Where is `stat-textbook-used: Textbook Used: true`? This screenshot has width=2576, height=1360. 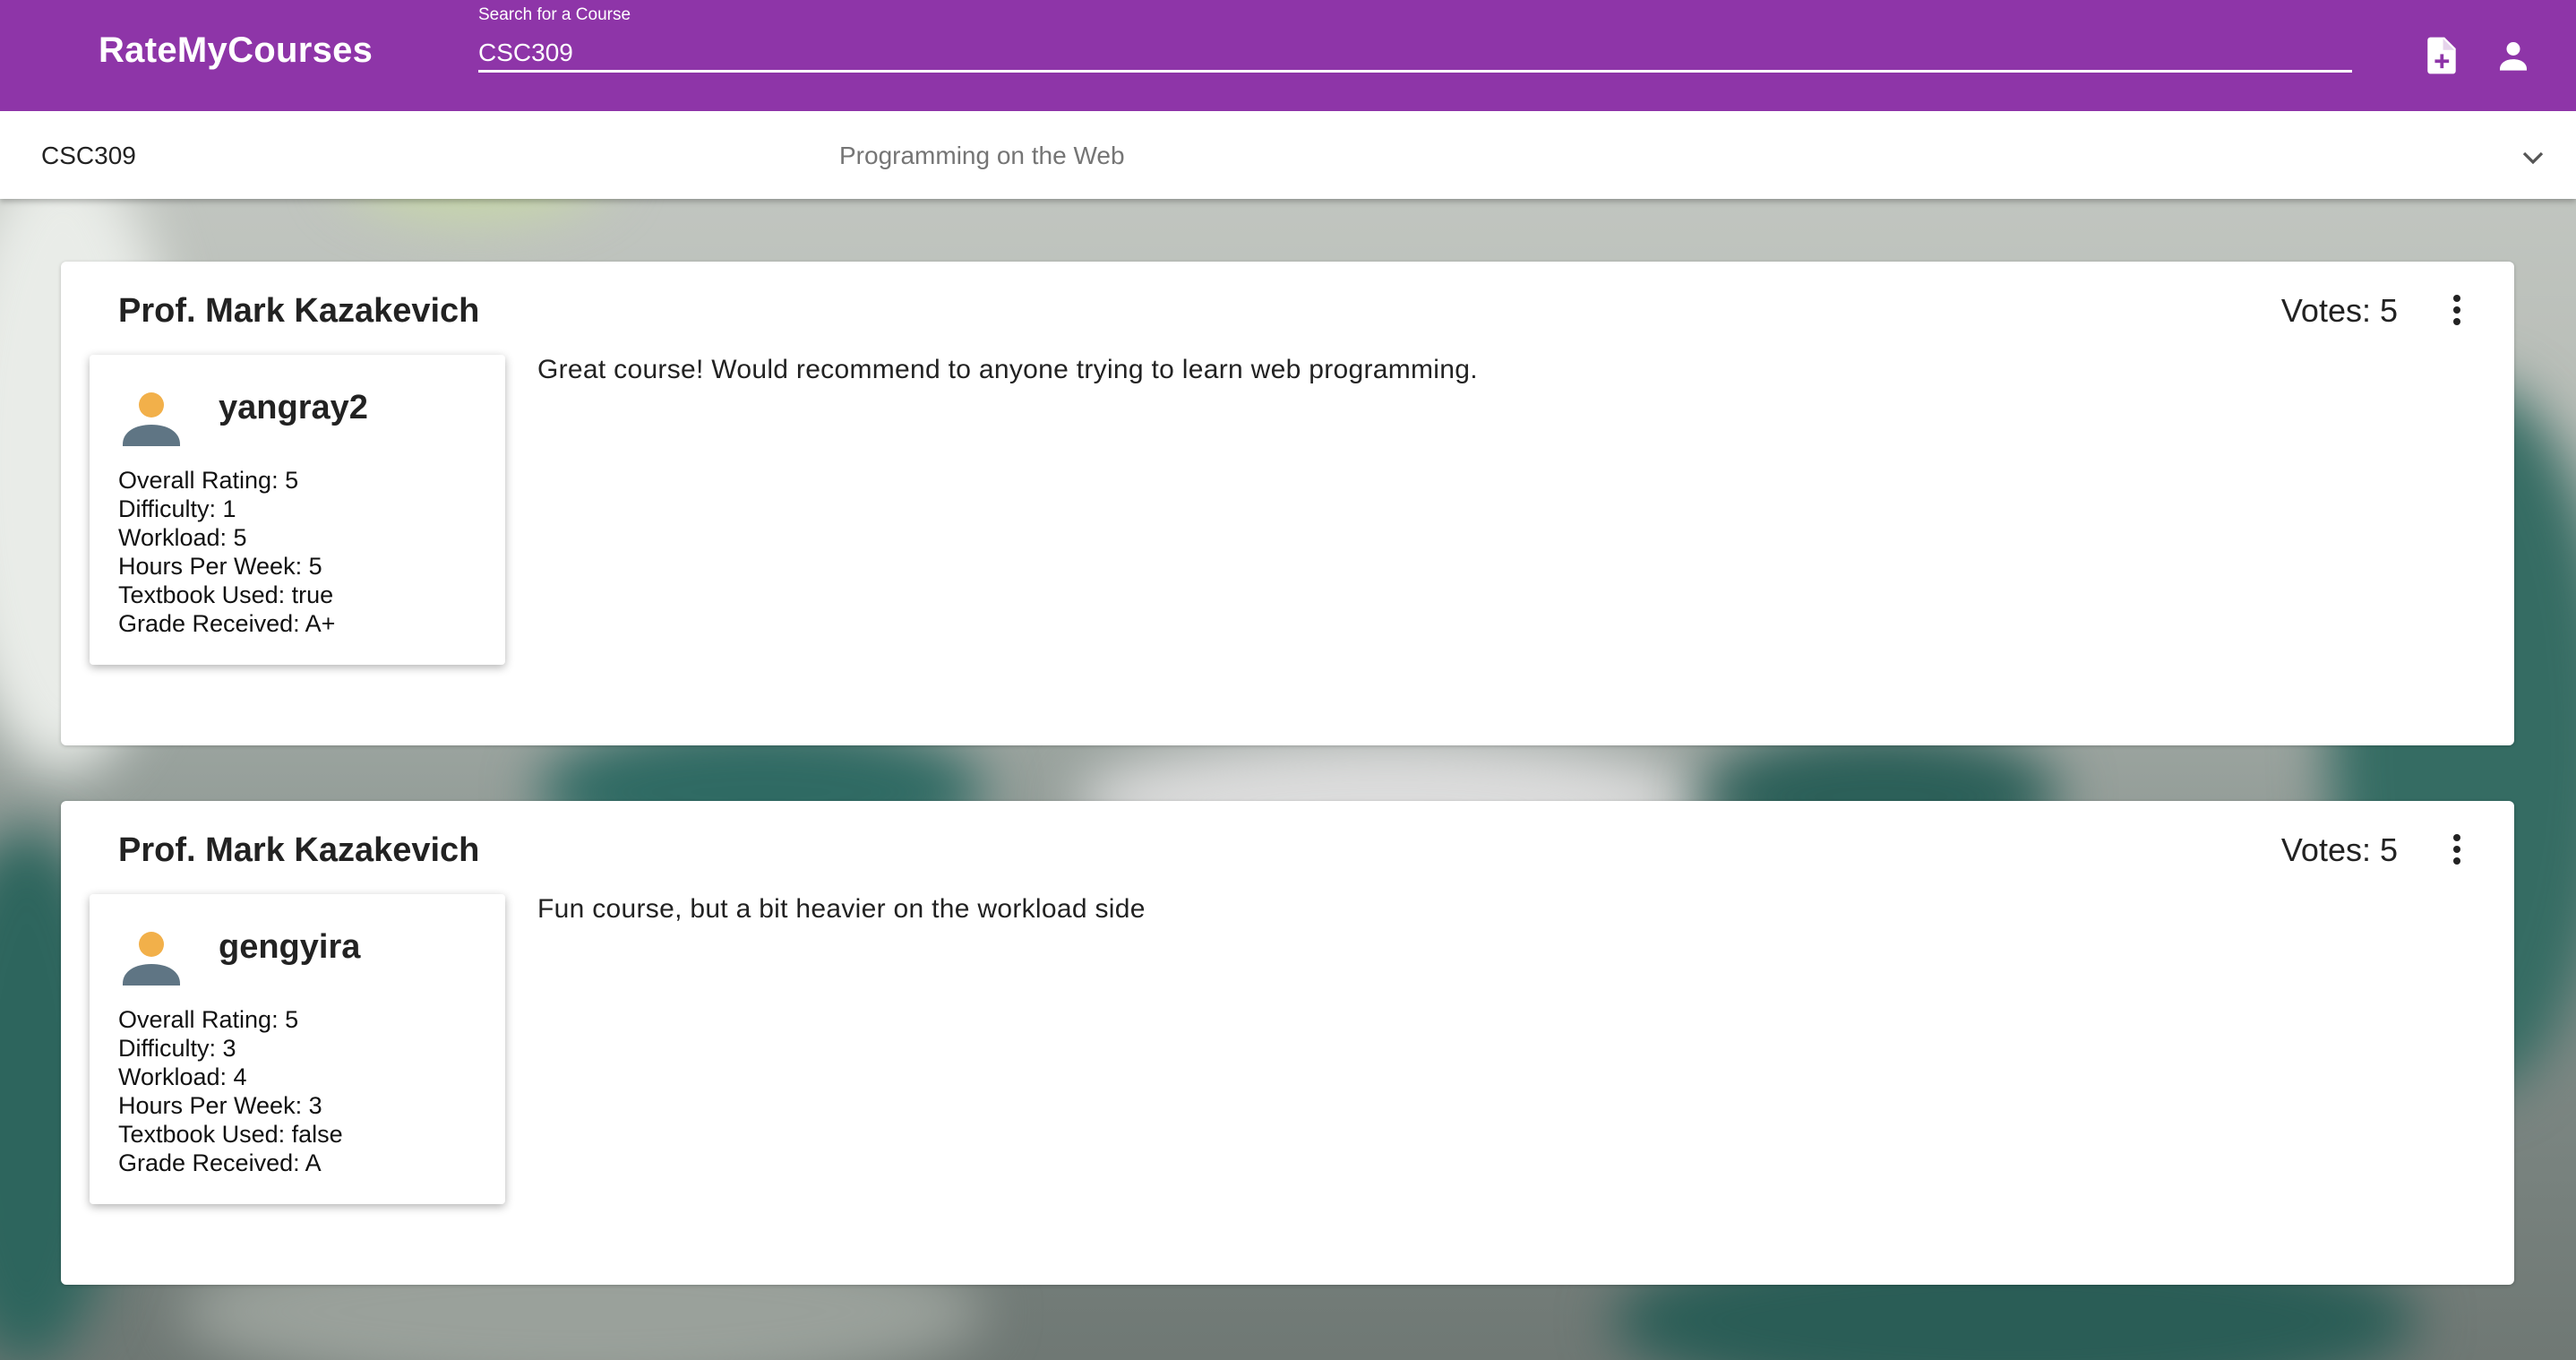 stat-textbook-used: Textbook Used: true is located at coordinates (226, 594).